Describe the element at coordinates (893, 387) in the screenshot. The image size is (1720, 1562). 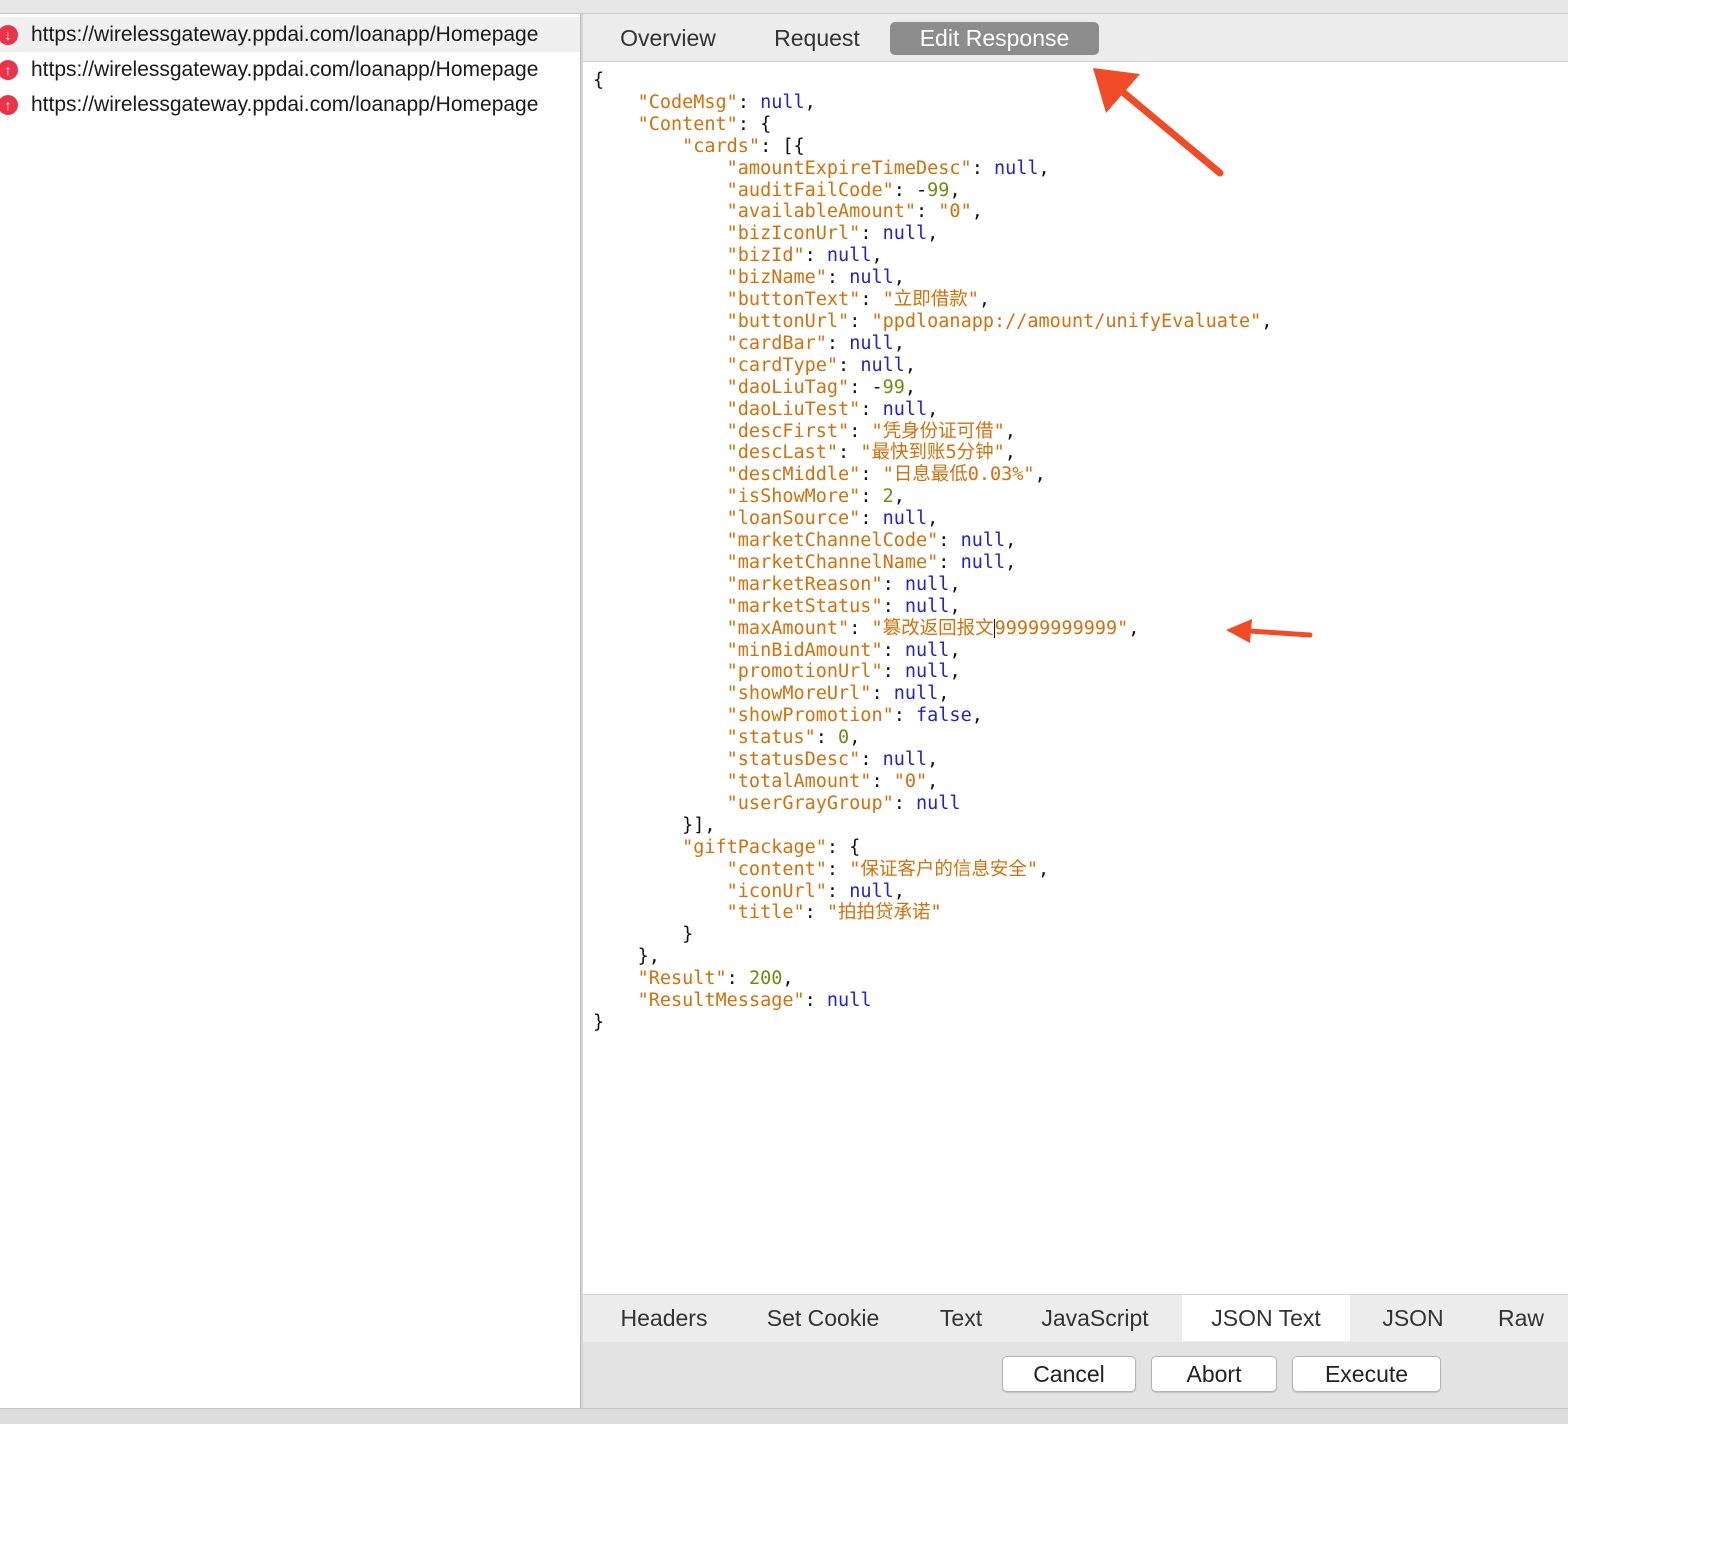
I see `json-token: 99` at that location.